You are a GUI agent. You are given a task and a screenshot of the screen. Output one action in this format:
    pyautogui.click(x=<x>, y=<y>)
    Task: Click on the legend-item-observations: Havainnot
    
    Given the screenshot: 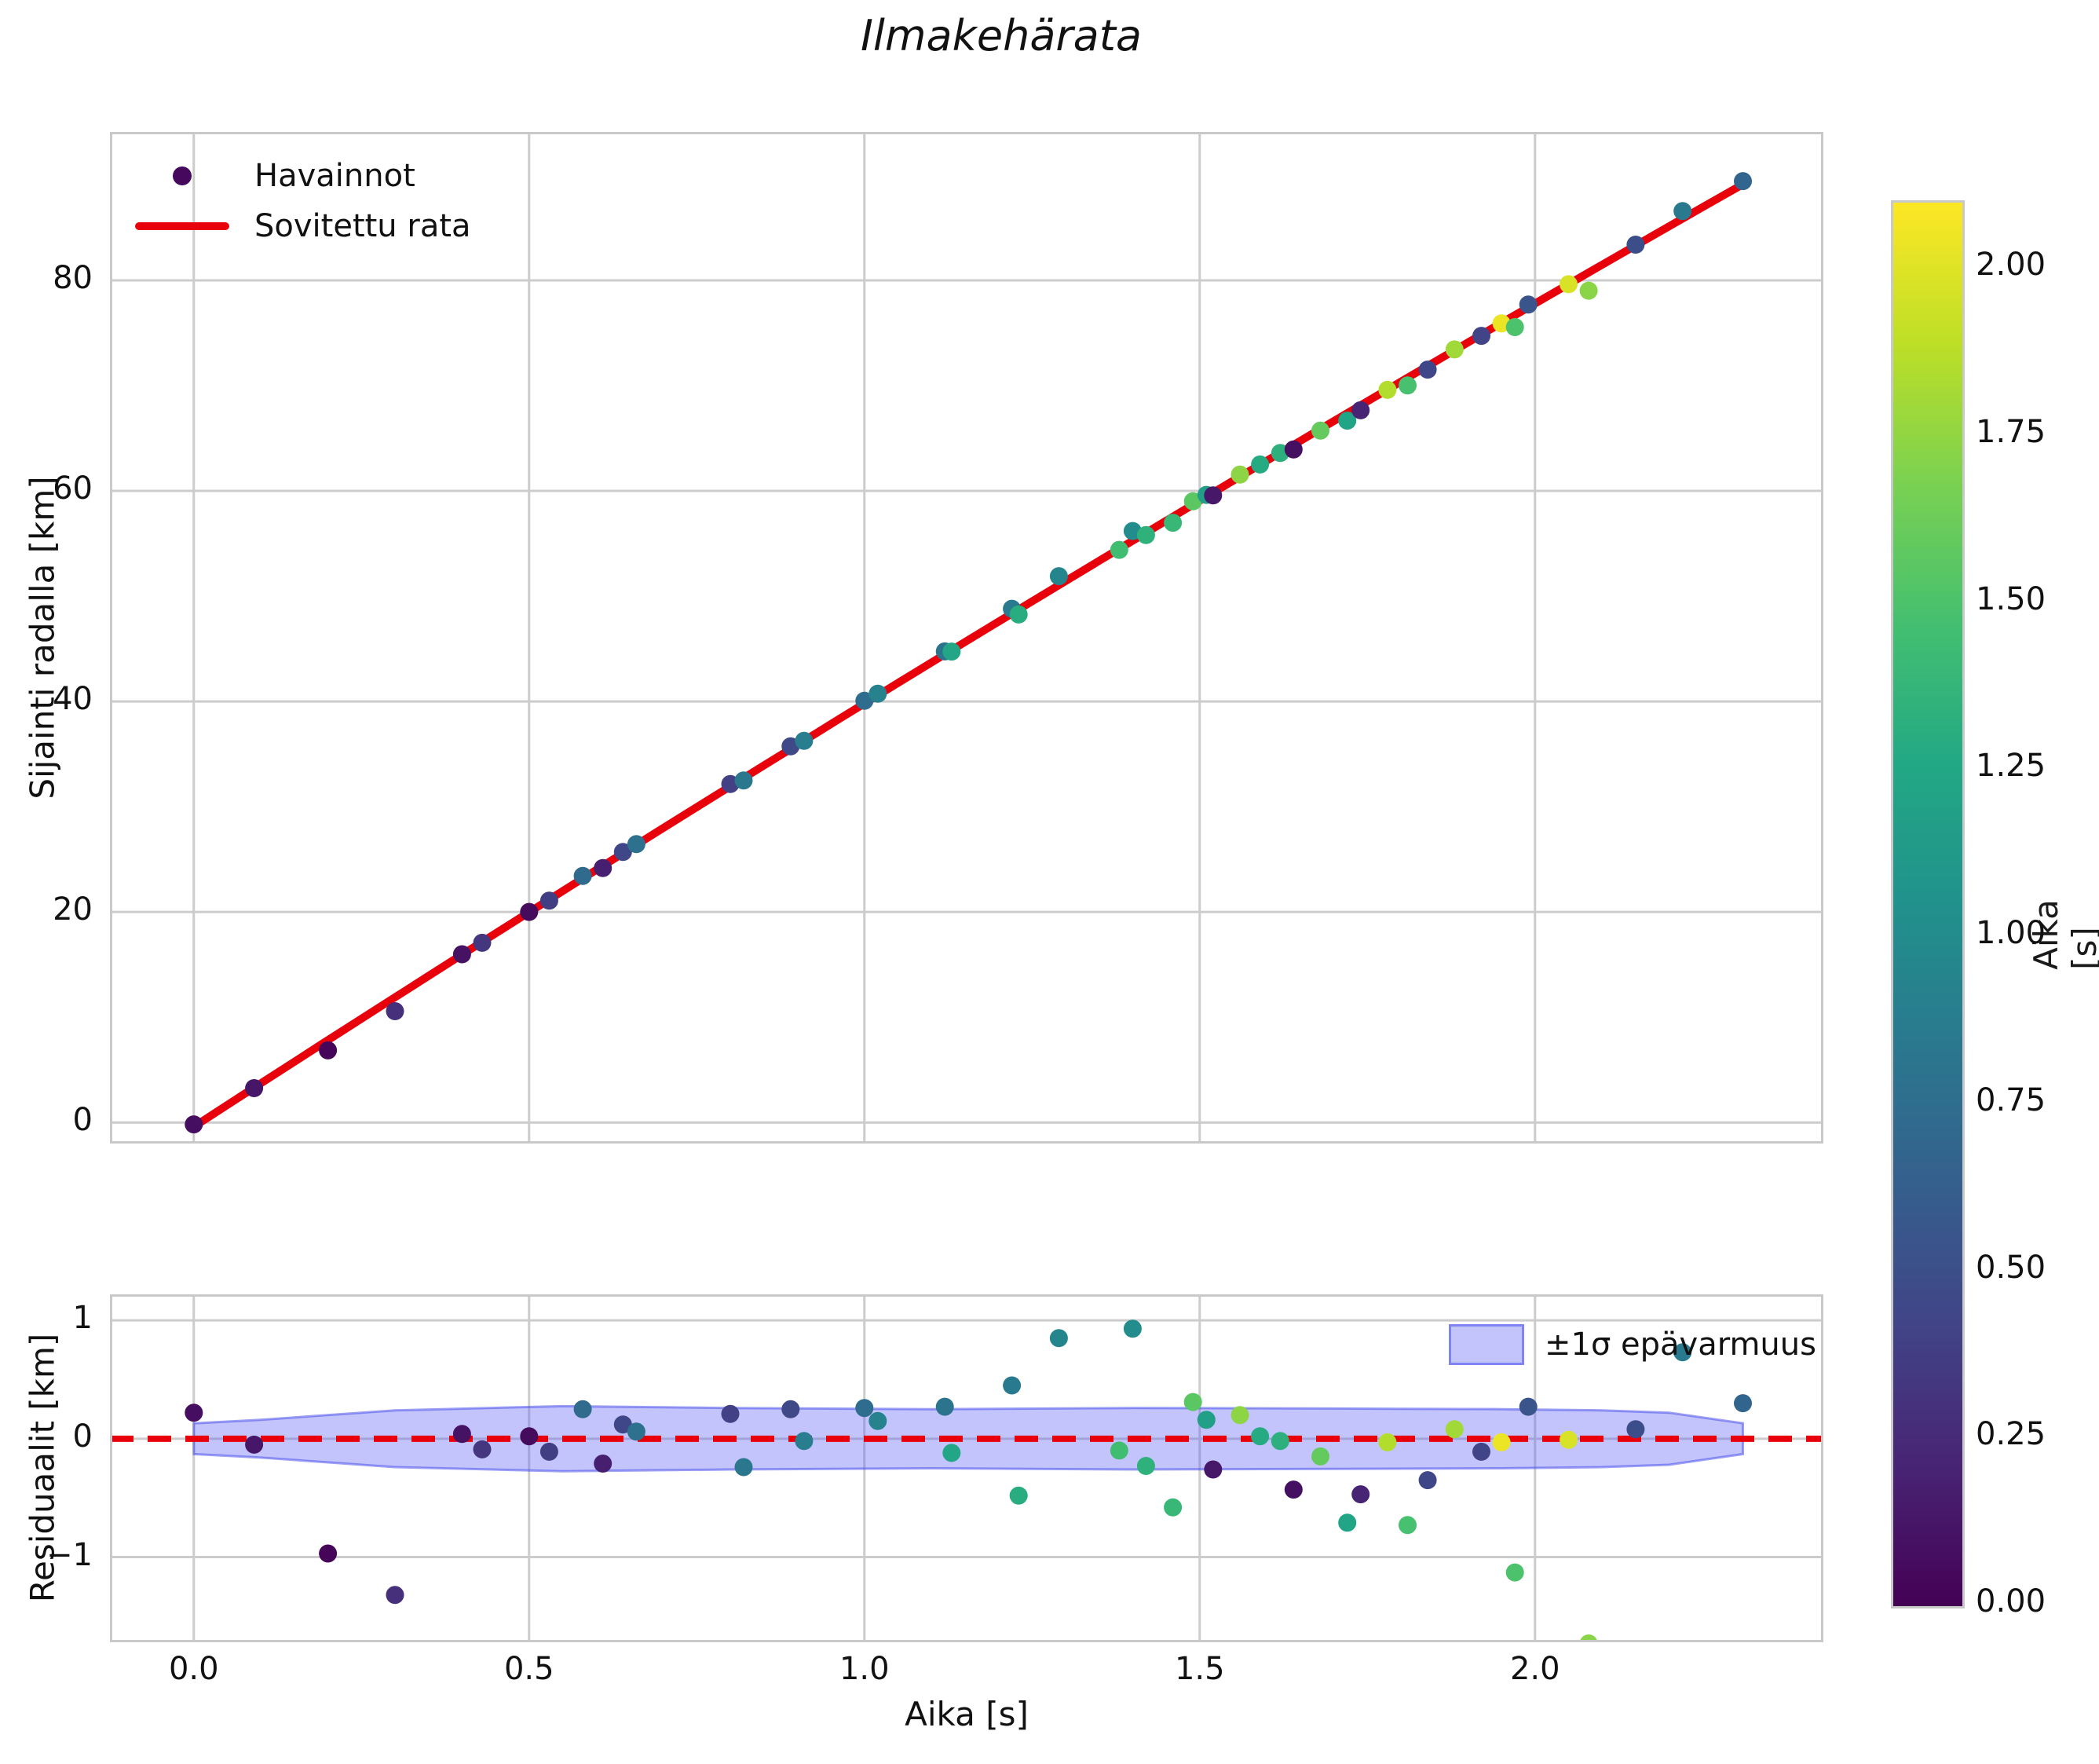 What is the action you would take?
    pyautogui.click(x=301, y=176)
    